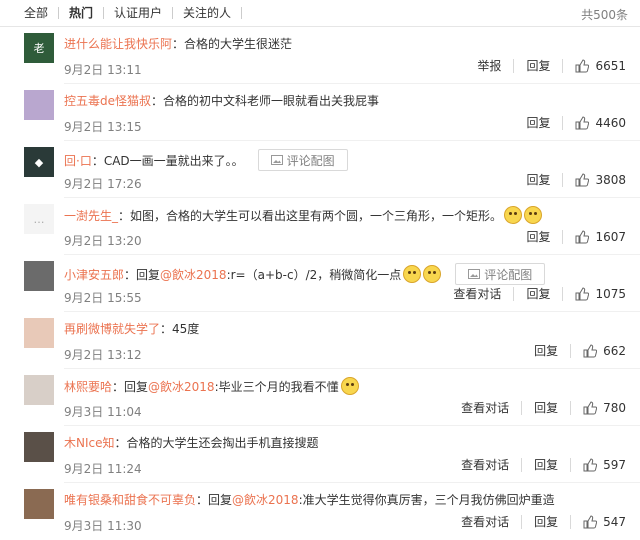 The image size is (640, 540). Describe the element at coordinates (614, 465) in the screenshot. I see `like-count: 597` at that location.